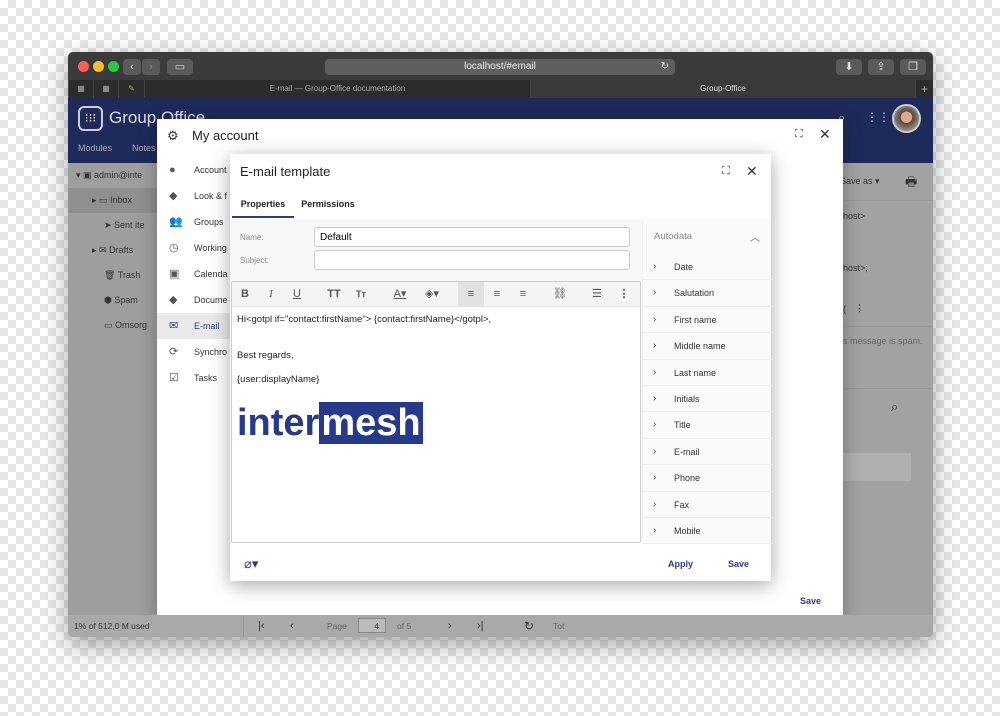 This screenshot has height=716, width=1000. What do you see at coordinates (722, 89) in the screenshot?
I see `tab-group-office: Group-Office` at bounding box center [722, 89].